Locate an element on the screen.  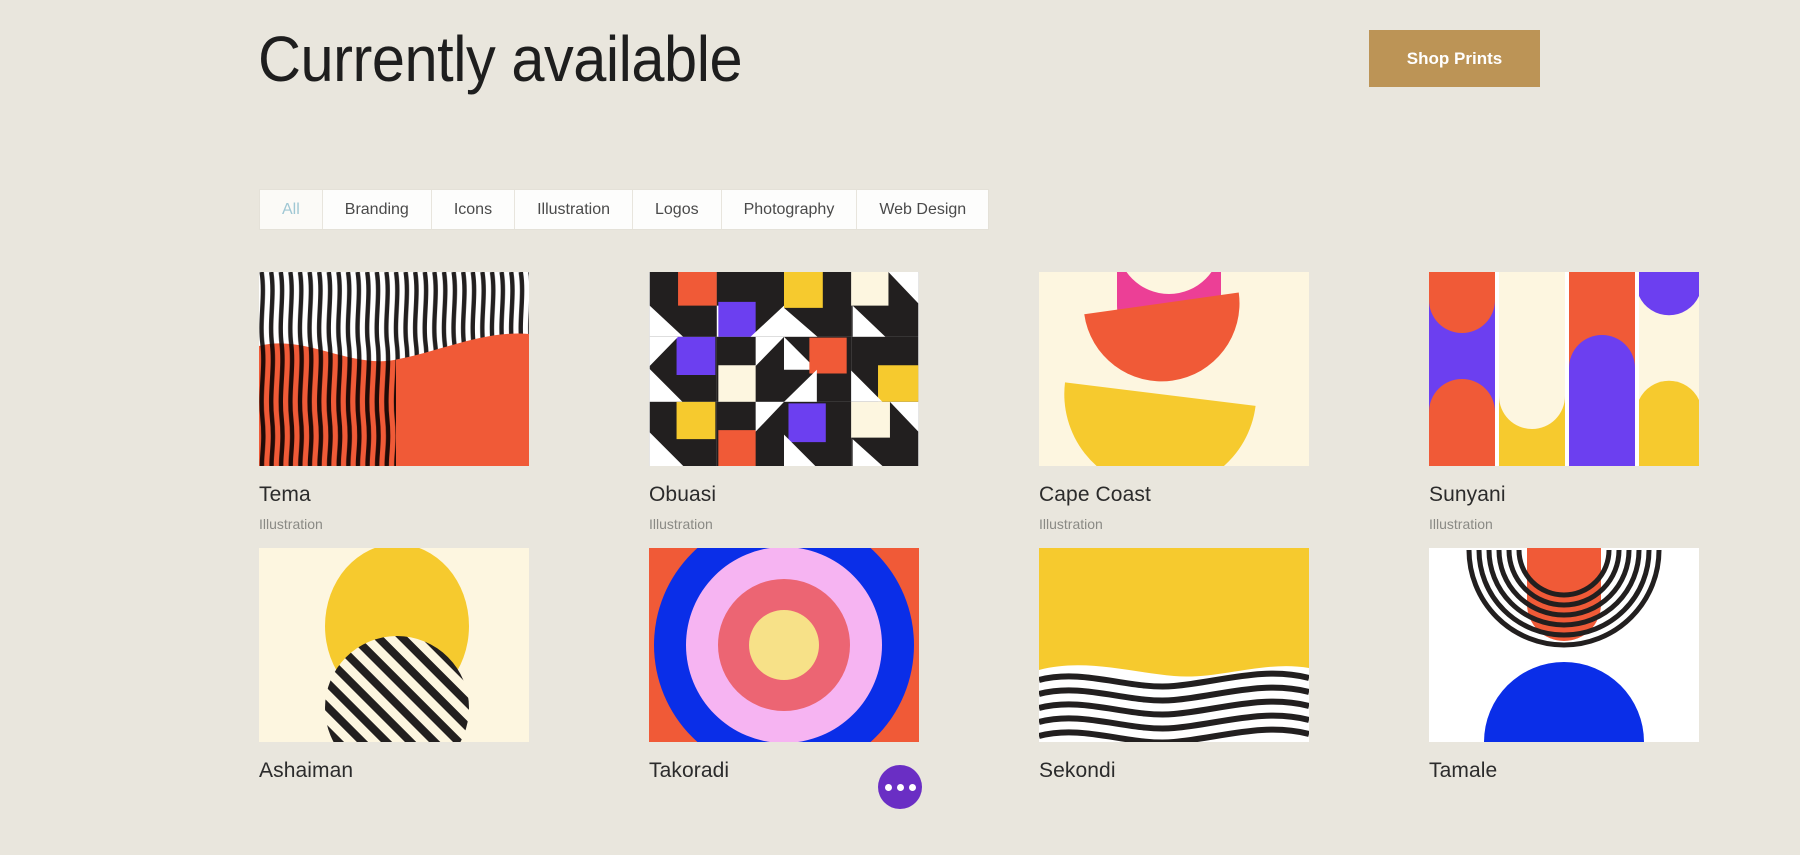
artwork-thumbnail-tamale is located at coordinates (1564, 645).